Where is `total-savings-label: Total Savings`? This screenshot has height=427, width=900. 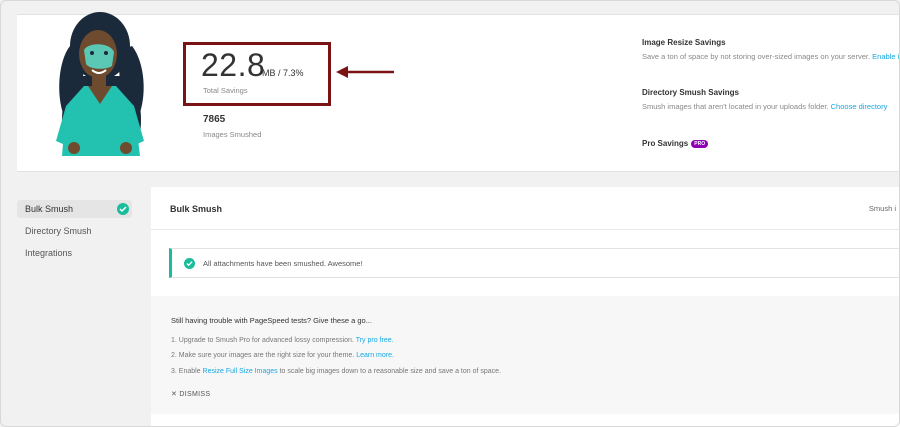 total-savings-label: Total Savings is located at coordinates (225, 90).